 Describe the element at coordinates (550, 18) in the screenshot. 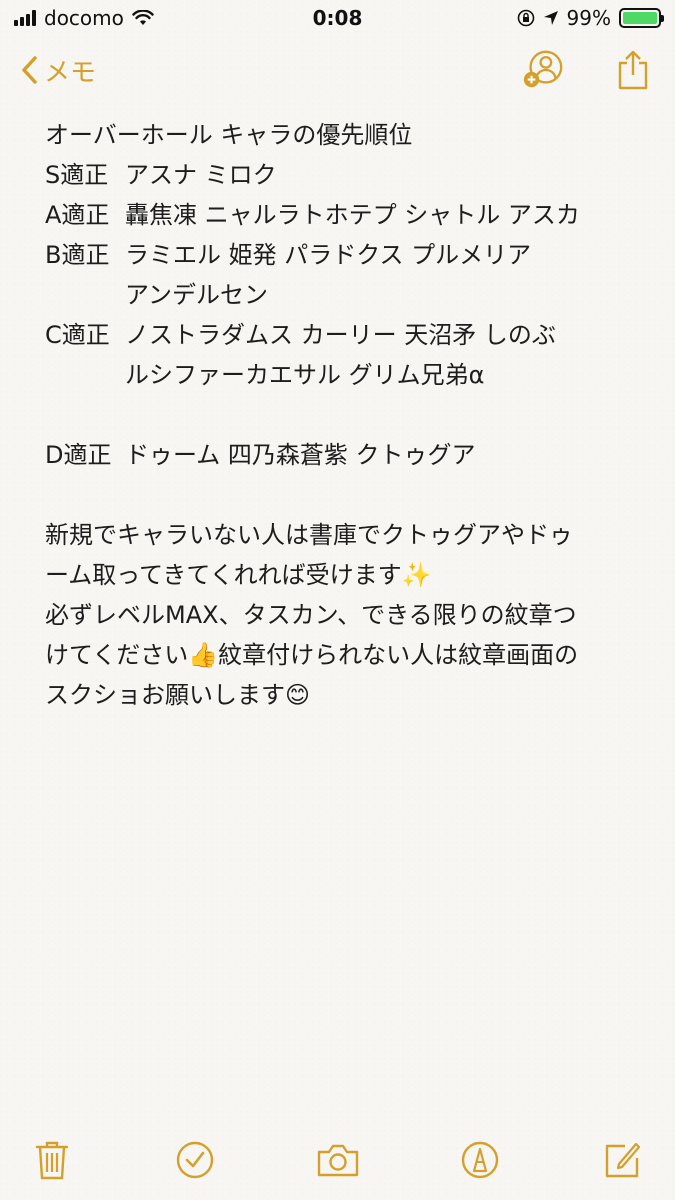

I see `location-icon` at that location.